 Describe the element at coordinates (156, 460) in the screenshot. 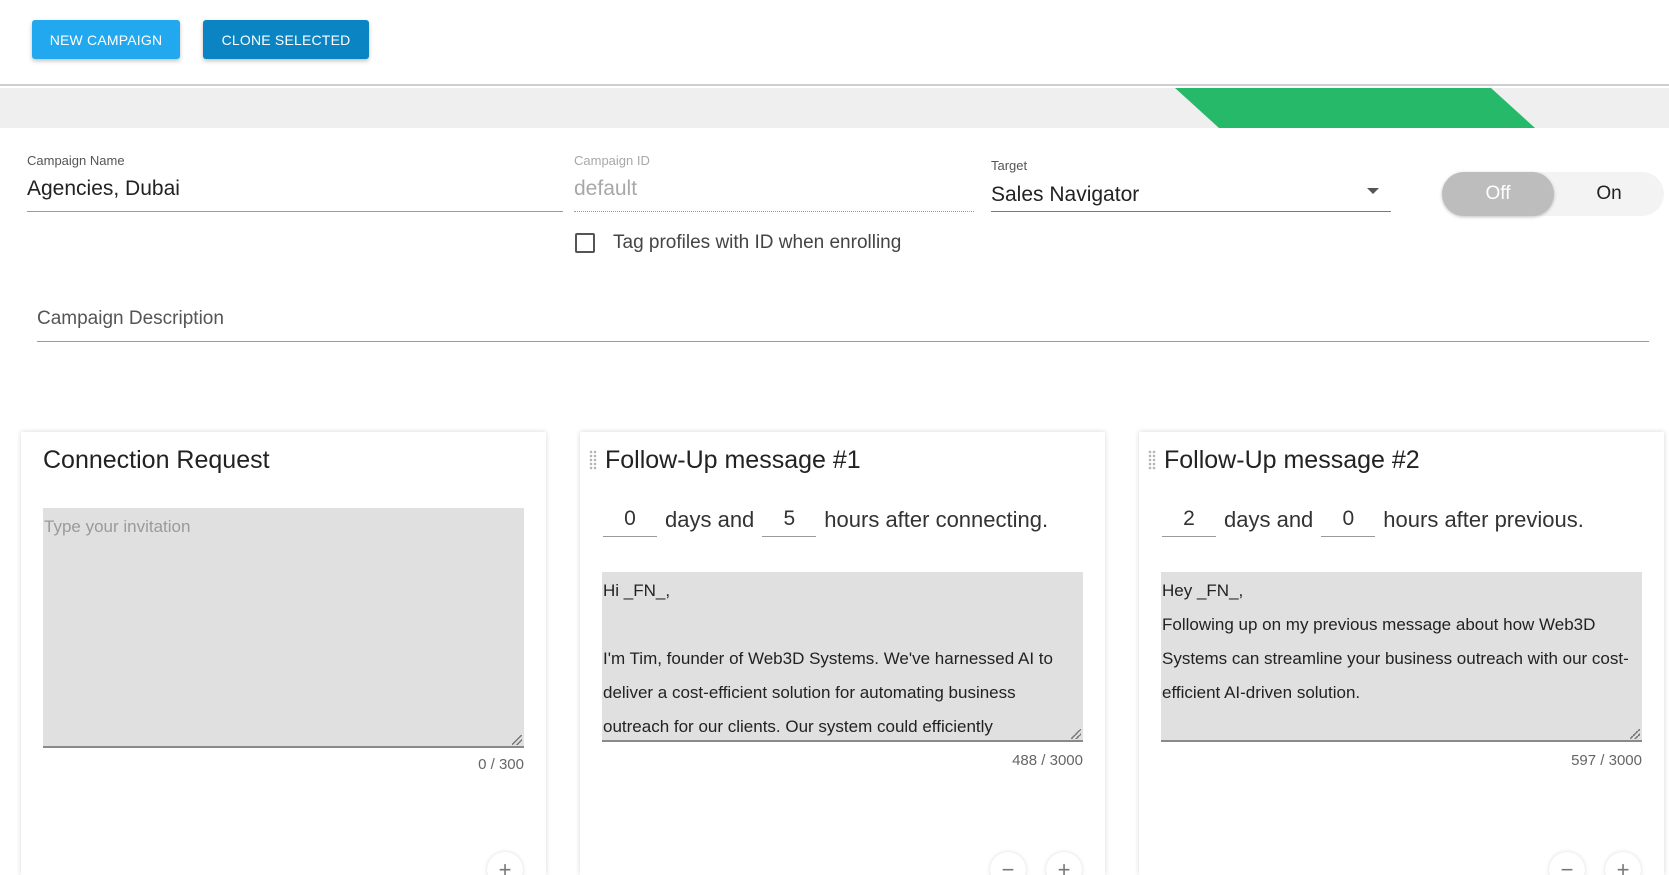

I see `card-title: Connection Request` at that location.